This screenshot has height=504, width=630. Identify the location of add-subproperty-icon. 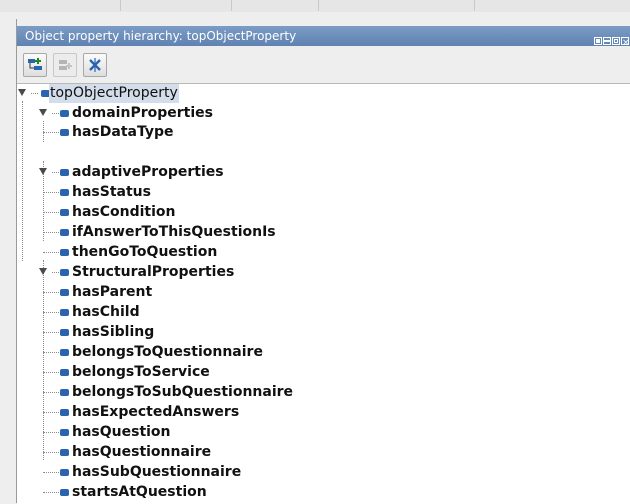
(35, 64).